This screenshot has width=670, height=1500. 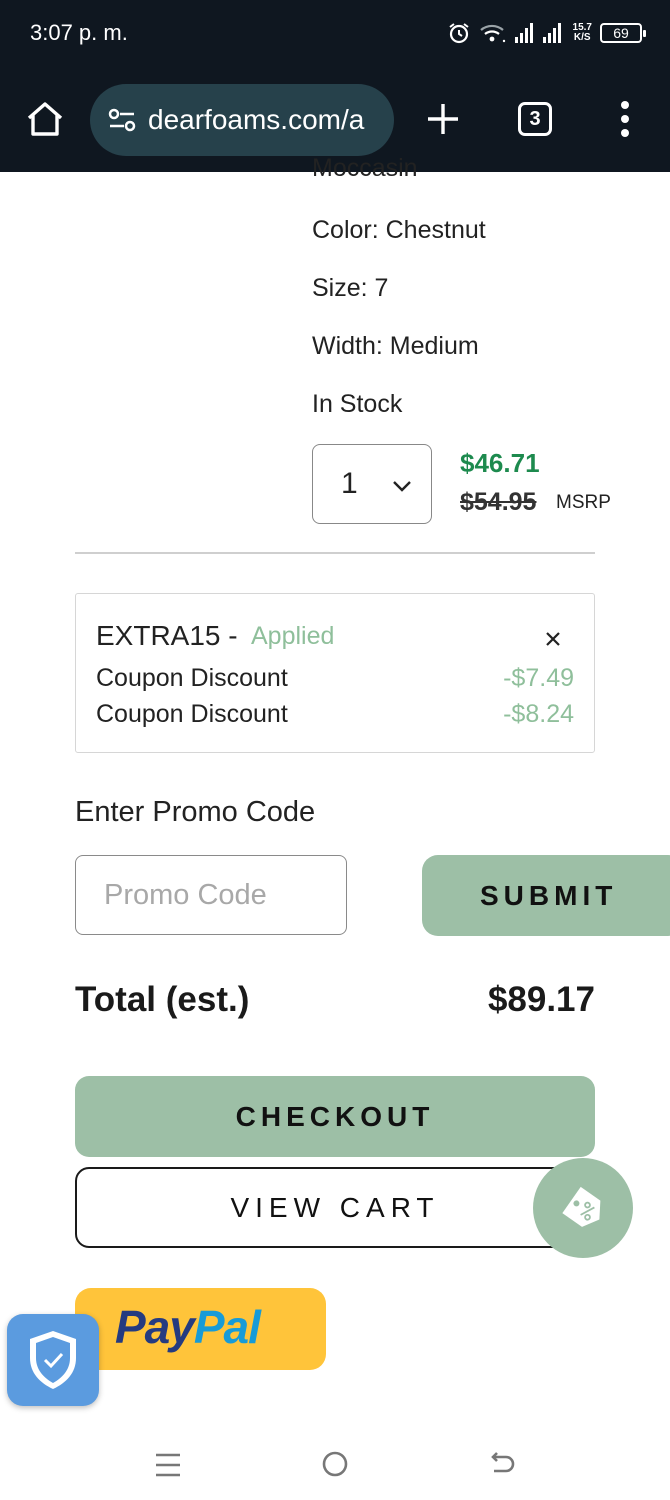 What do you see at coordinates (623, 33) in the screenshot?
I see `battery-indicator: 69` at bounding box center [623, 33].